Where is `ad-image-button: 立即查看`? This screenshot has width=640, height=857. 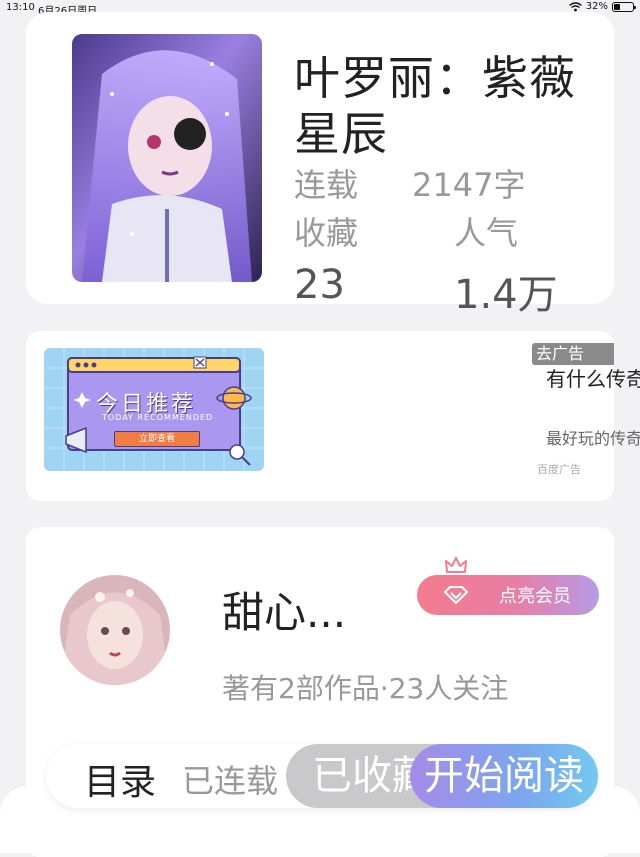 ad-image-button: 立即查看 is located at coordinates (157, 439).